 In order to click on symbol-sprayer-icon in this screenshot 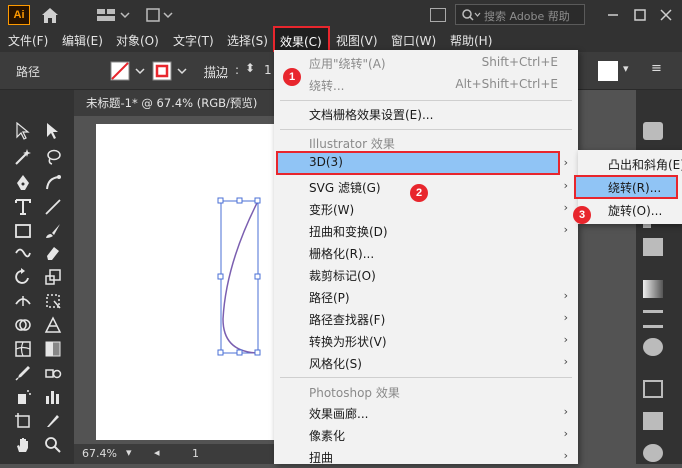, I will do `click(23, 397)`.